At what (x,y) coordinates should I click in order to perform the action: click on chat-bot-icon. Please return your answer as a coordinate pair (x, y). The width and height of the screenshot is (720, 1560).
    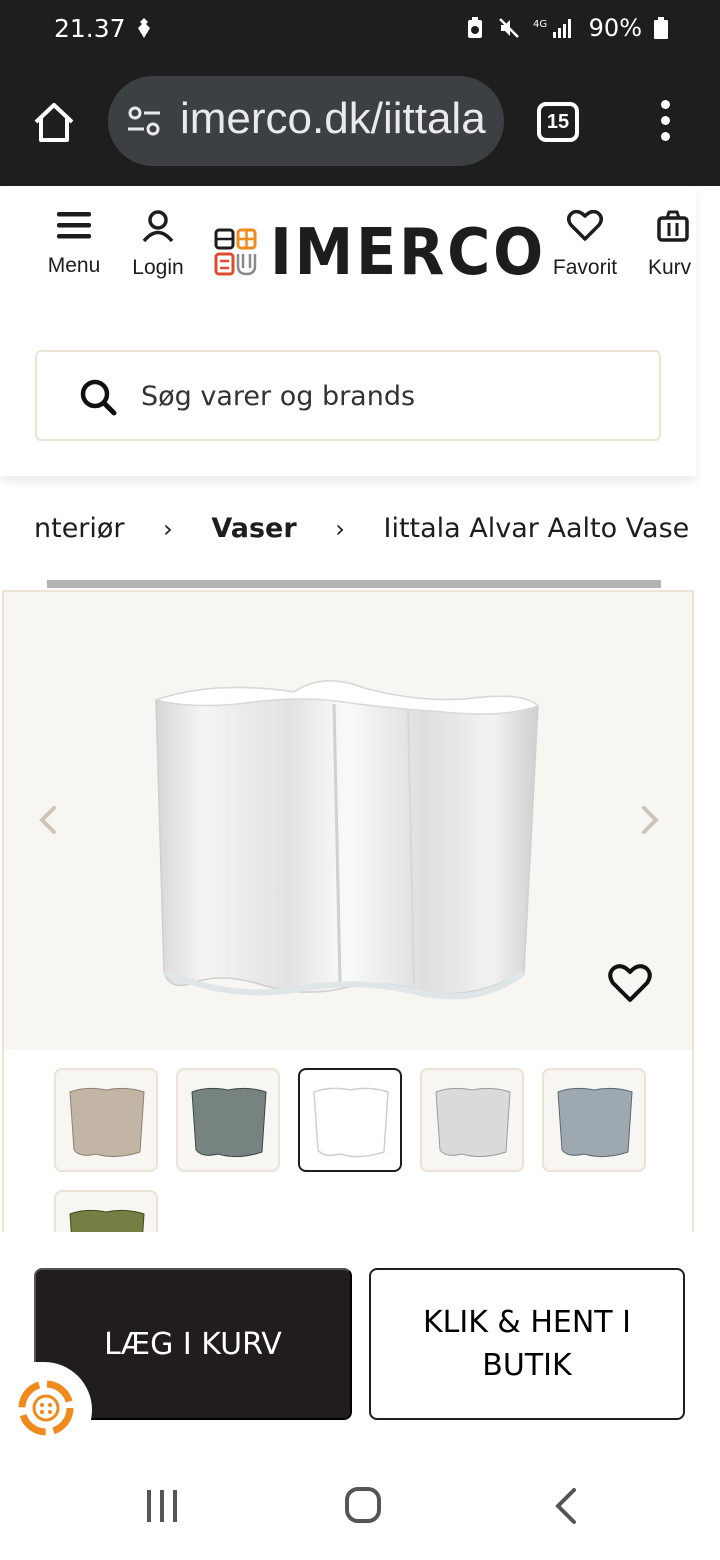
    Looking at the image, I should click on (46, 1408).